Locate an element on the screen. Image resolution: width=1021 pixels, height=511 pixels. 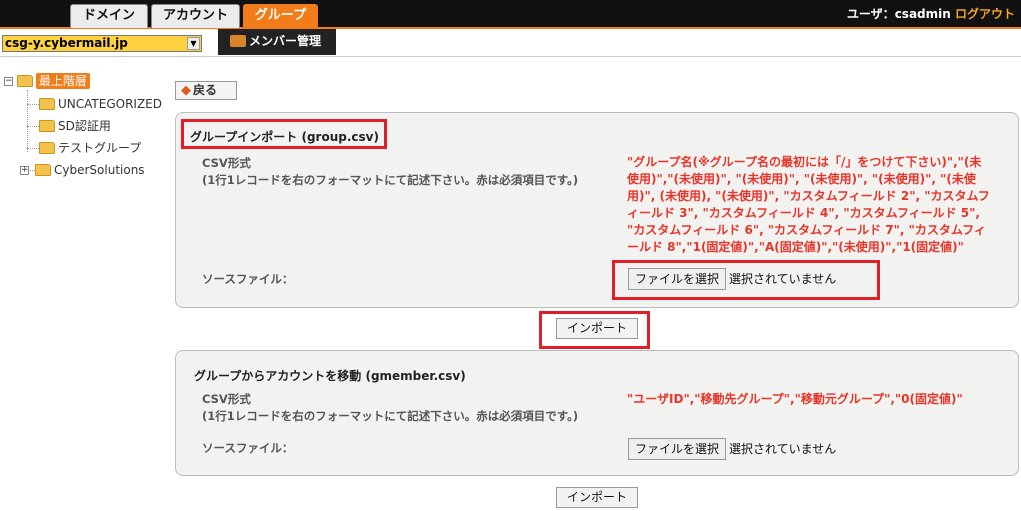
tab-account: アカウント is located at coordinates (195, 16).